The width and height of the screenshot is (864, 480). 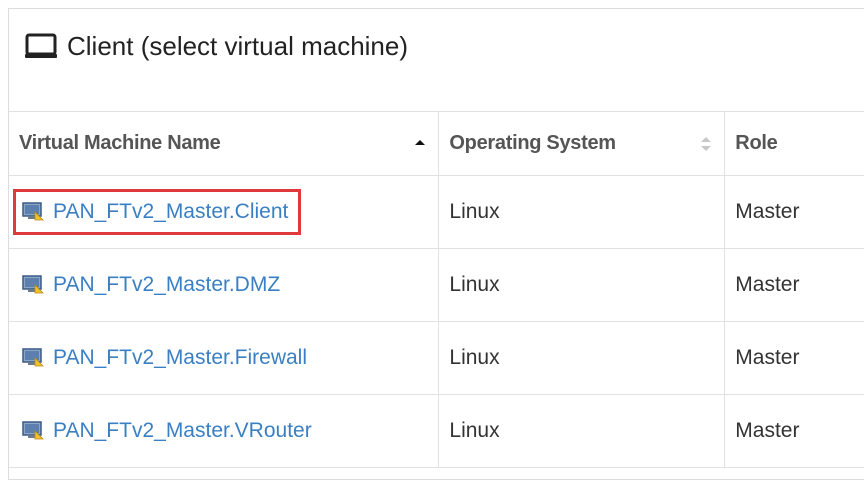 I want to click on column-header-os: Operating System, so click(x=582, y=144).